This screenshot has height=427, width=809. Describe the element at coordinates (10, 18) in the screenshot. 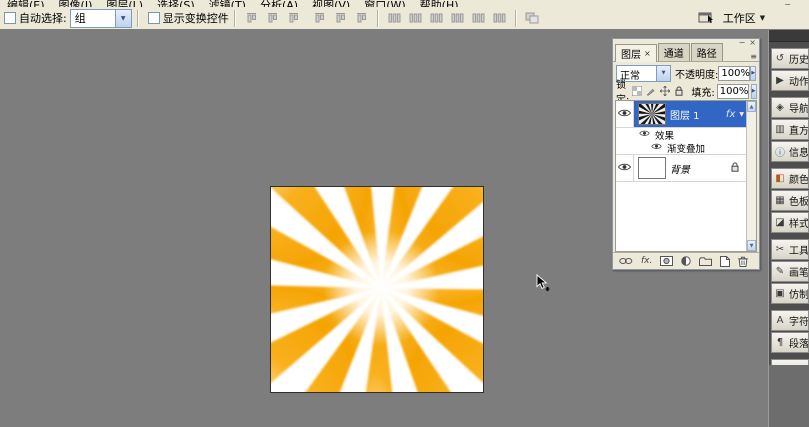

I see `auto-select-checkbox` at that location.